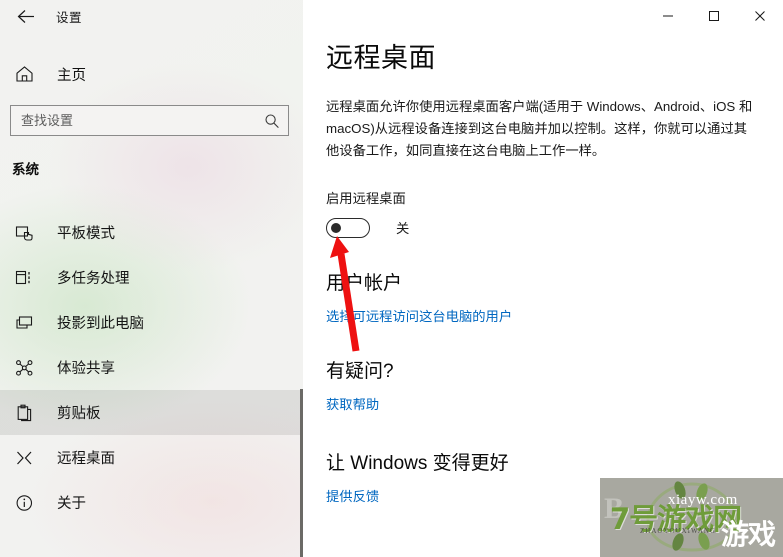  What do you see at coordinates (151, 74) in the screenshot?
I see `sidebar-item-home: 主页` at bounding box center [151, 74].